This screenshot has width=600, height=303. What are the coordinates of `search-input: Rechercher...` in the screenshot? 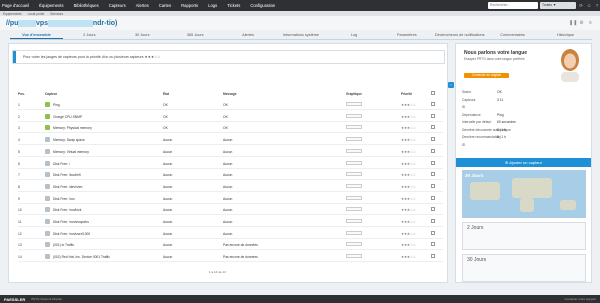 It's located at (513, 5).